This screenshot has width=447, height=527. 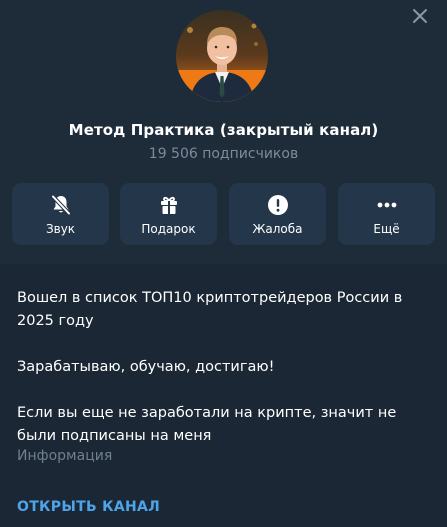 I want to click on gift-button: Подарок, so click(x=168, y=214).